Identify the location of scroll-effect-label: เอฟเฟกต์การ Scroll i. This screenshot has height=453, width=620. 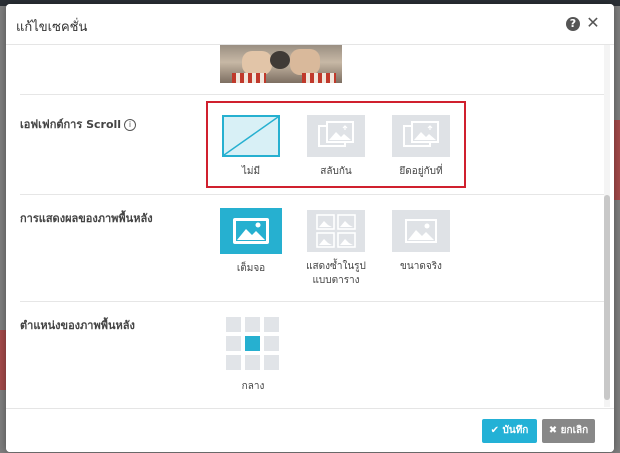
(78, 124).